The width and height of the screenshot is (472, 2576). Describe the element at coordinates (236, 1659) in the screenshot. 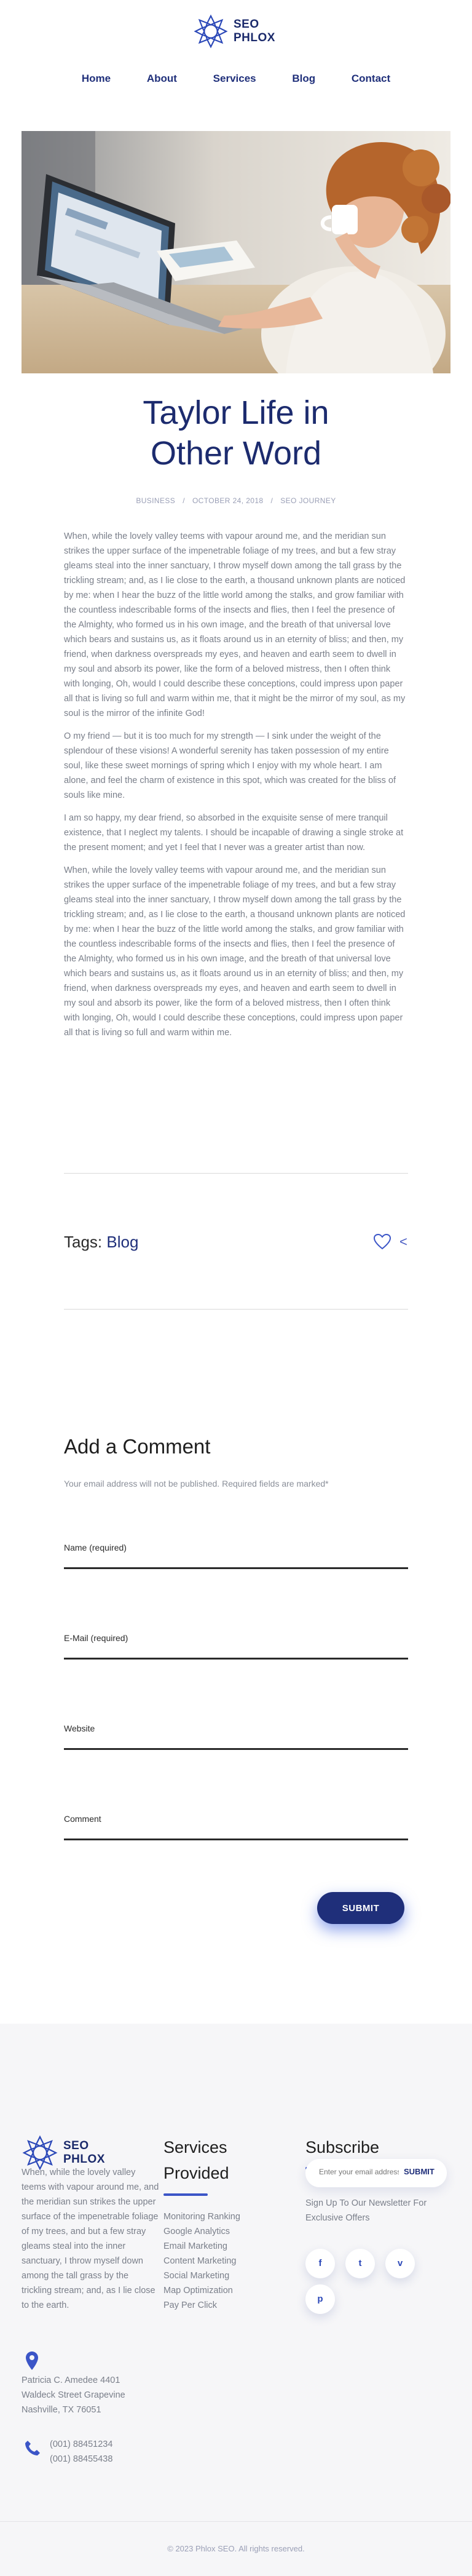

I see `email-field-underline` at that location.